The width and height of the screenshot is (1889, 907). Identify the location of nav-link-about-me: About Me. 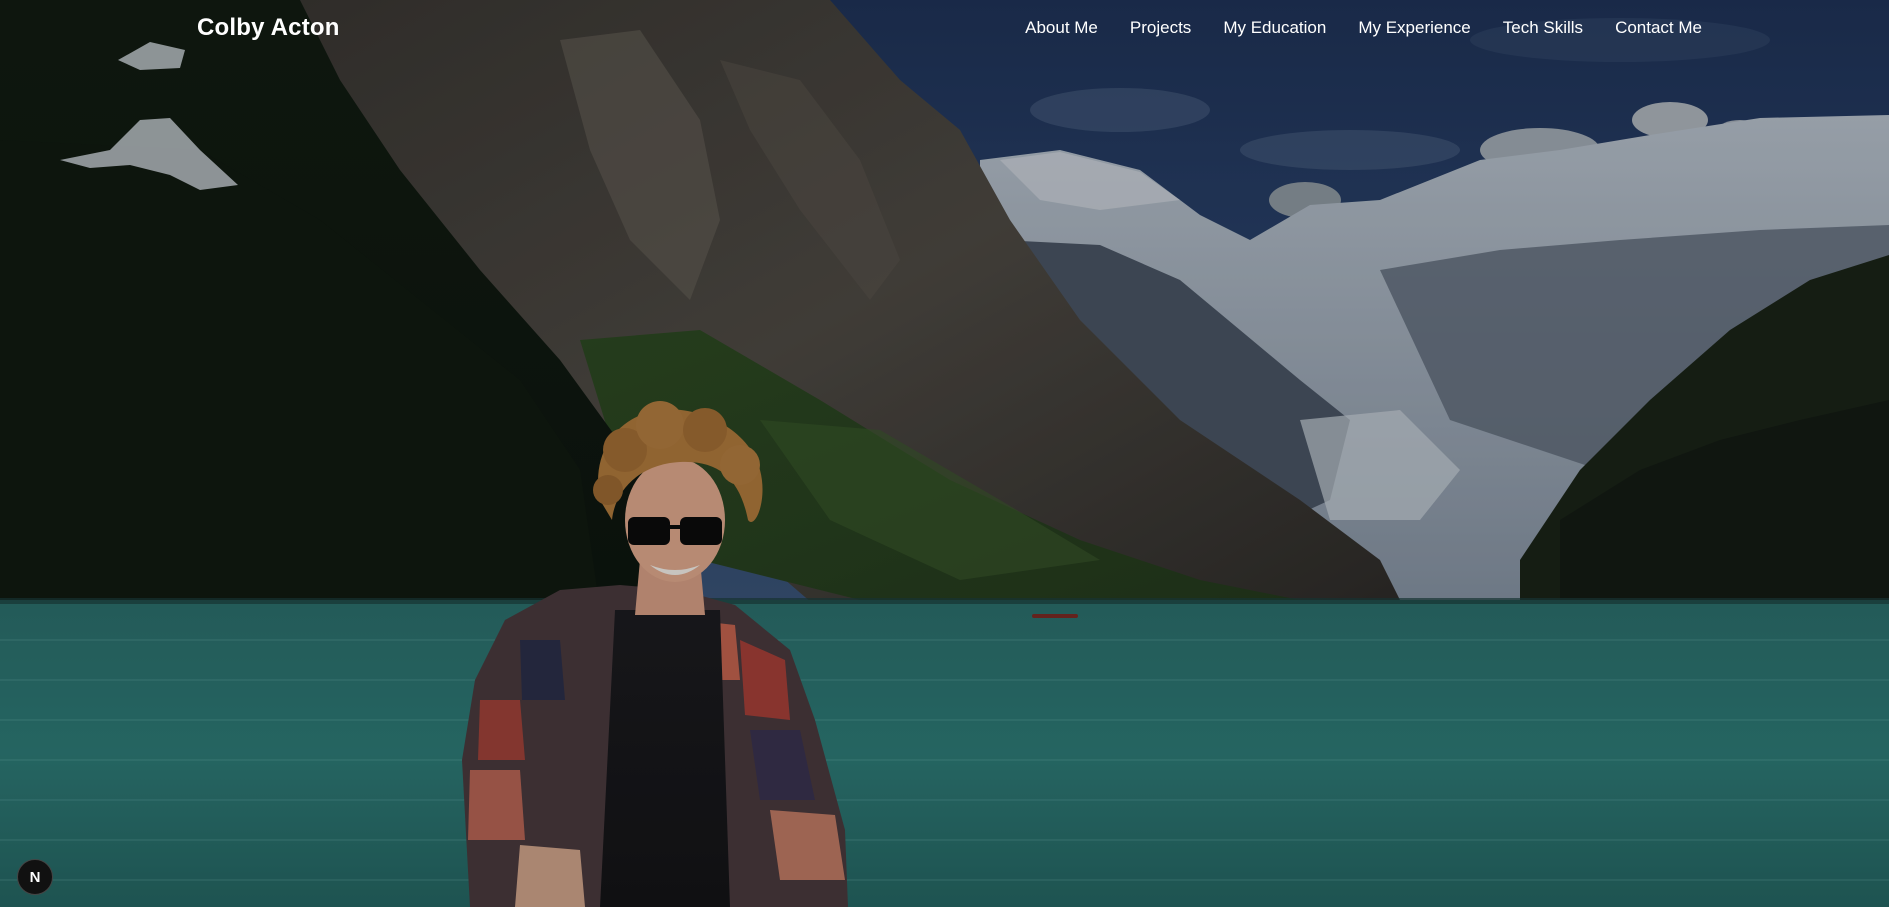
(1061, 27).